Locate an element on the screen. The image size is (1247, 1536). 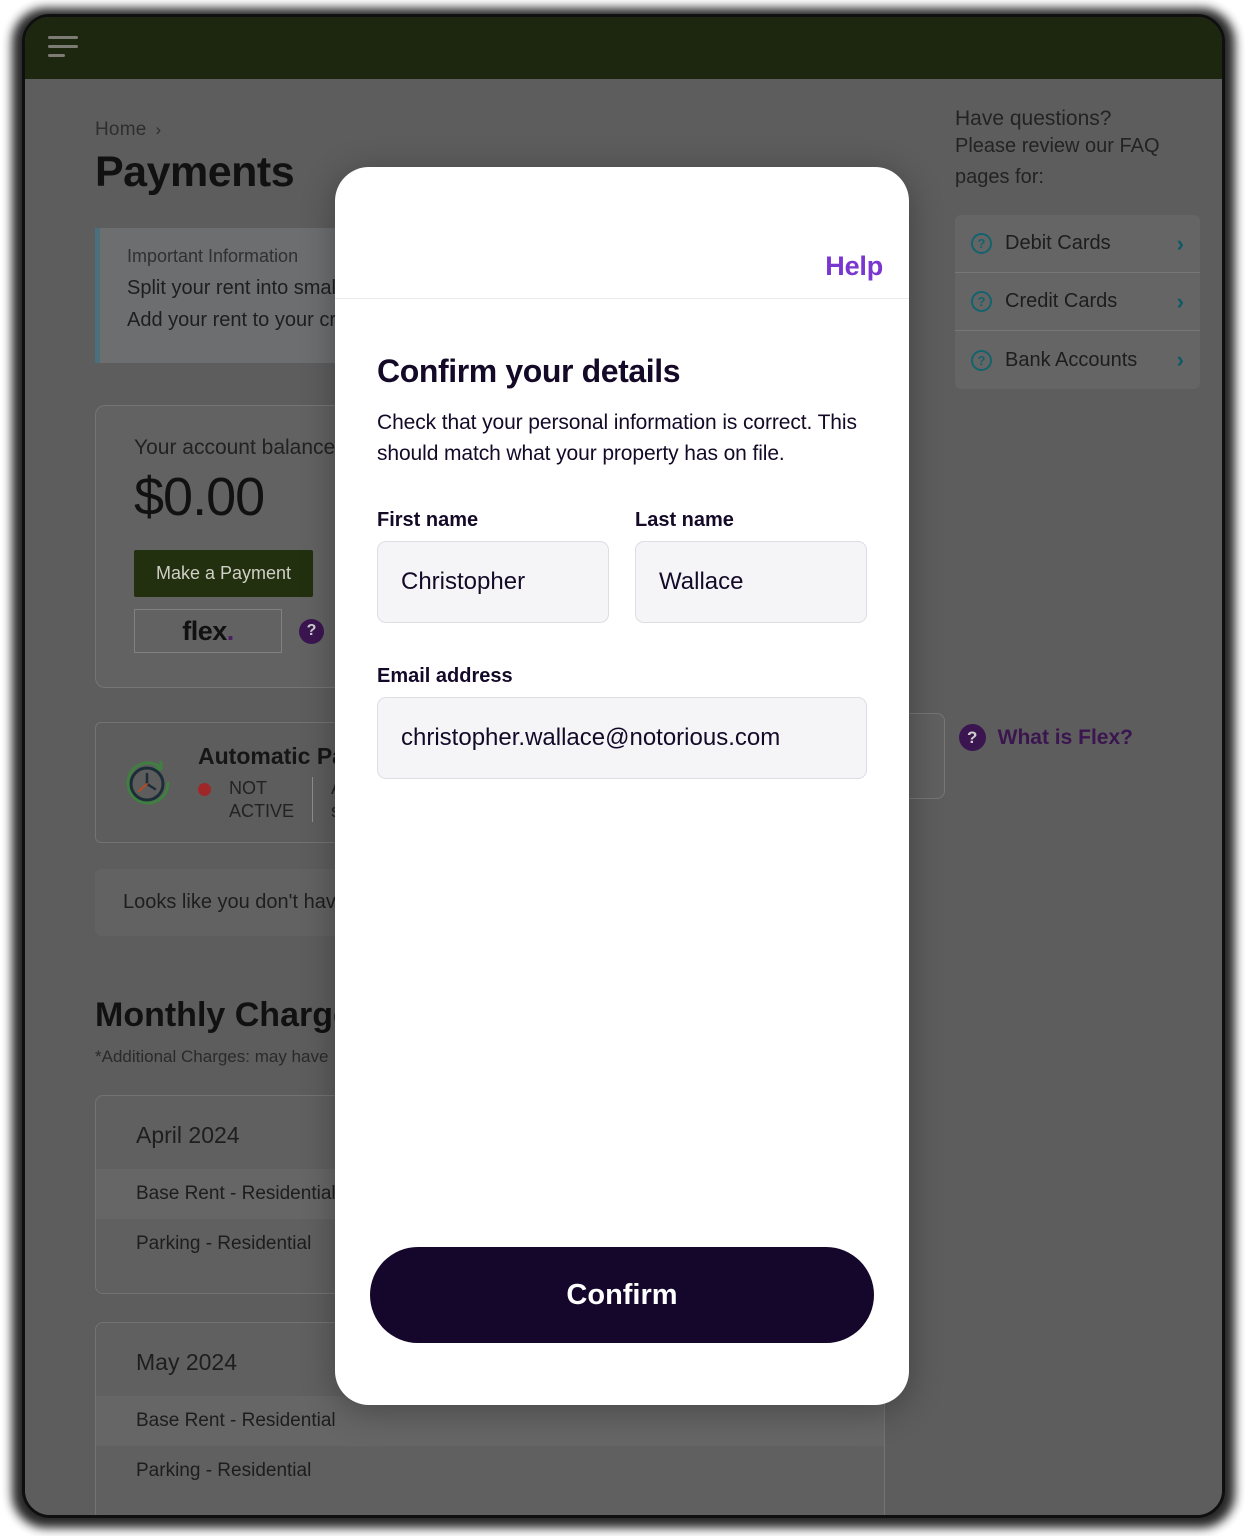
faq-subtext: Please review our FAQ pages for: is located at coordinates (1057, 161).